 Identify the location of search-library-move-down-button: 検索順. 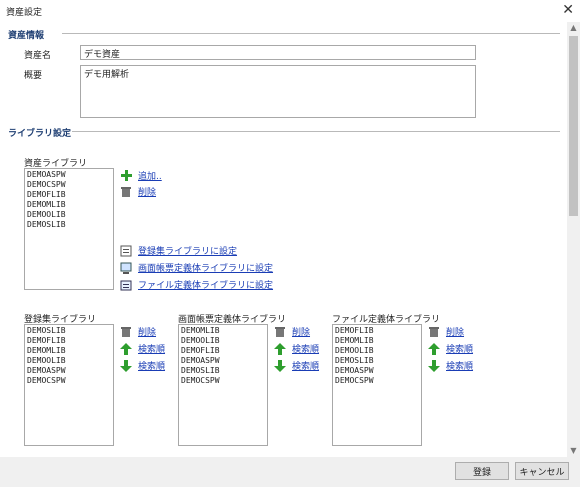
(142, 365).